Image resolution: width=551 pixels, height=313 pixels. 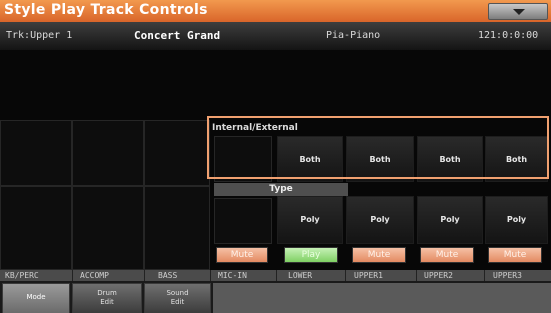 What do you see at coordinates (107, 298) in the screenshot?
I see `tab-drum-edit: Drum Edit` at bounding box center [107, 298].